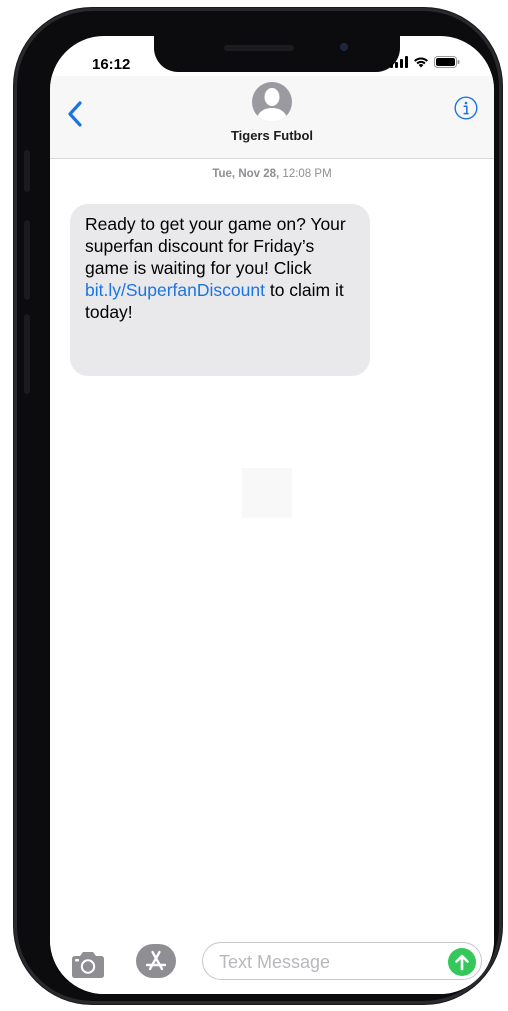 Image resolution: width=508 pixels, height=1011 pixels. I want to click on notch, so click(277, 54).